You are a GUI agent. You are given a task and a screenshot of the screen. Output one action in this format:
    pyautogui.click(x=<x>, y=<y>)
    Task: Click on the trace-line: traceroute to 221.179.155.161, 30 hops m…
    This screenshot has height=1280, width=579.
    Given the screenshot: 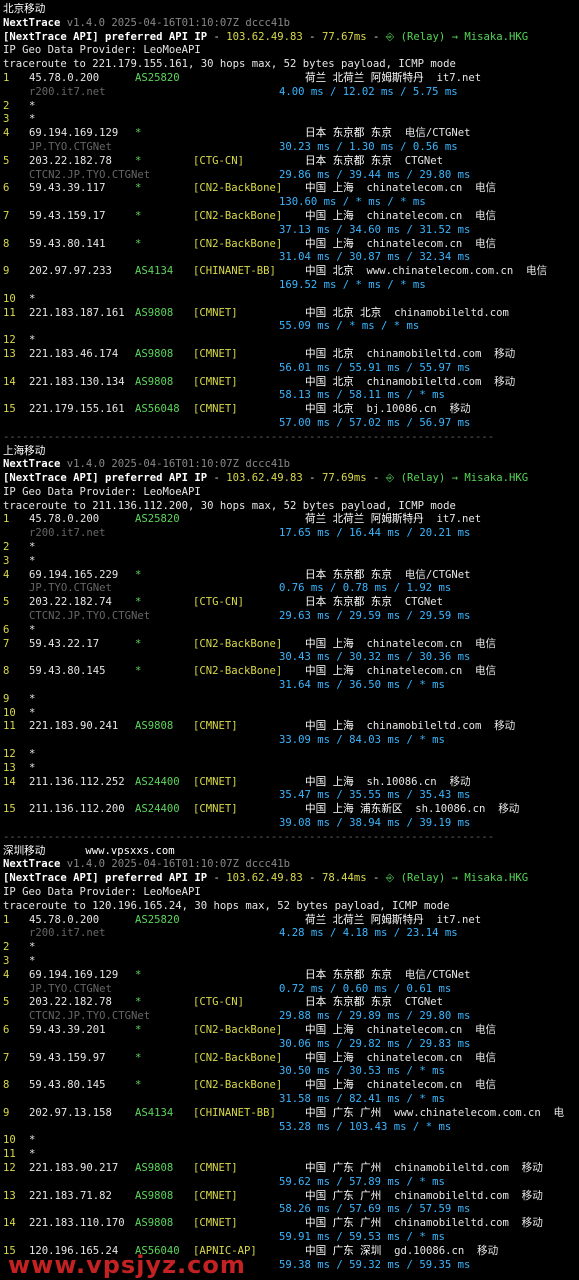 What is the action you would take?
    pyautogui.click(x=229, y=64)
    